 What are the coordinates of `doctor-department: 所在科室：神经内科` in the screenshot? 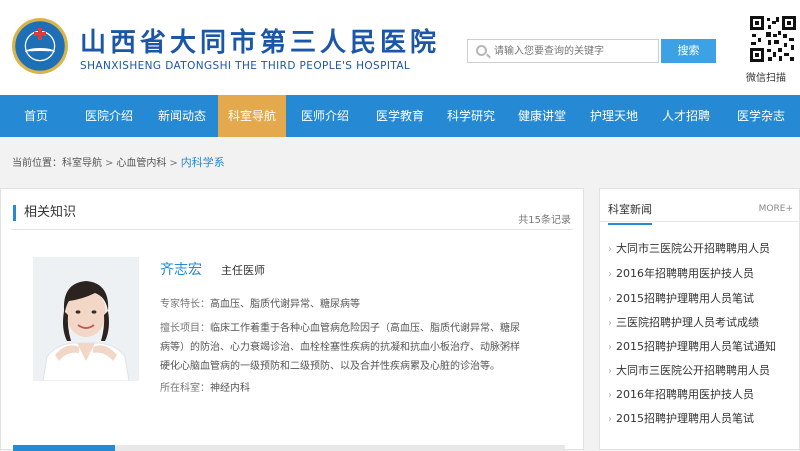 It's located at (365, 388).